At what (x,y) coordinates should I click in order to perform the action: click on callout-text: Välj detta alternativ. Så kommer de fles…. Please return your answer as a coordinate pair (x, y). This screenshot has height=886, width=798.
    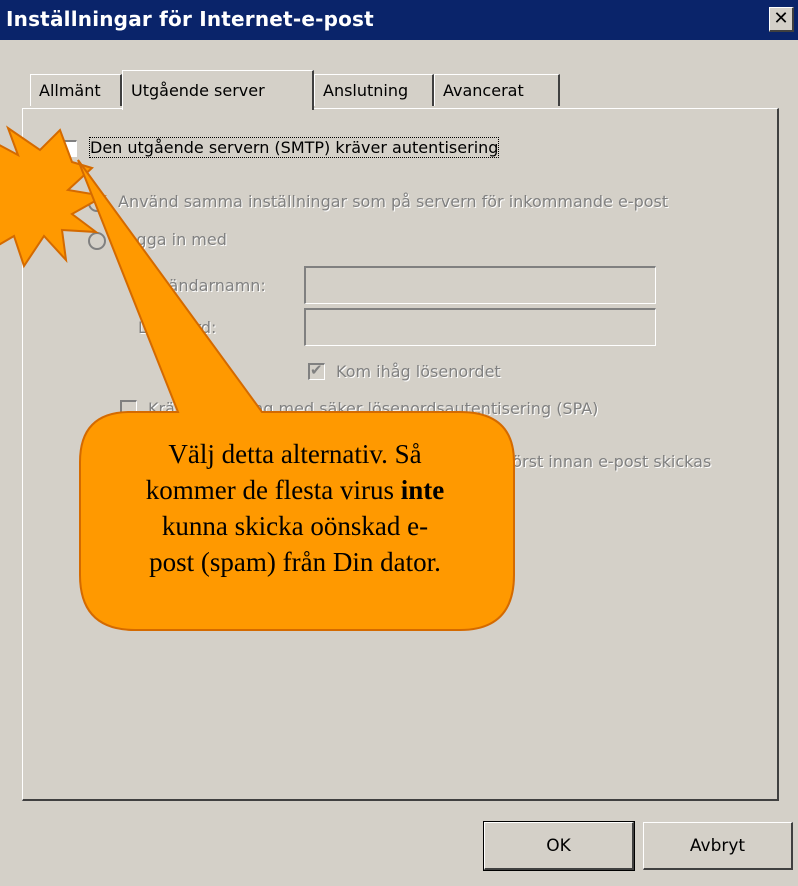
    Looking at the image, I should click on (295, 508).